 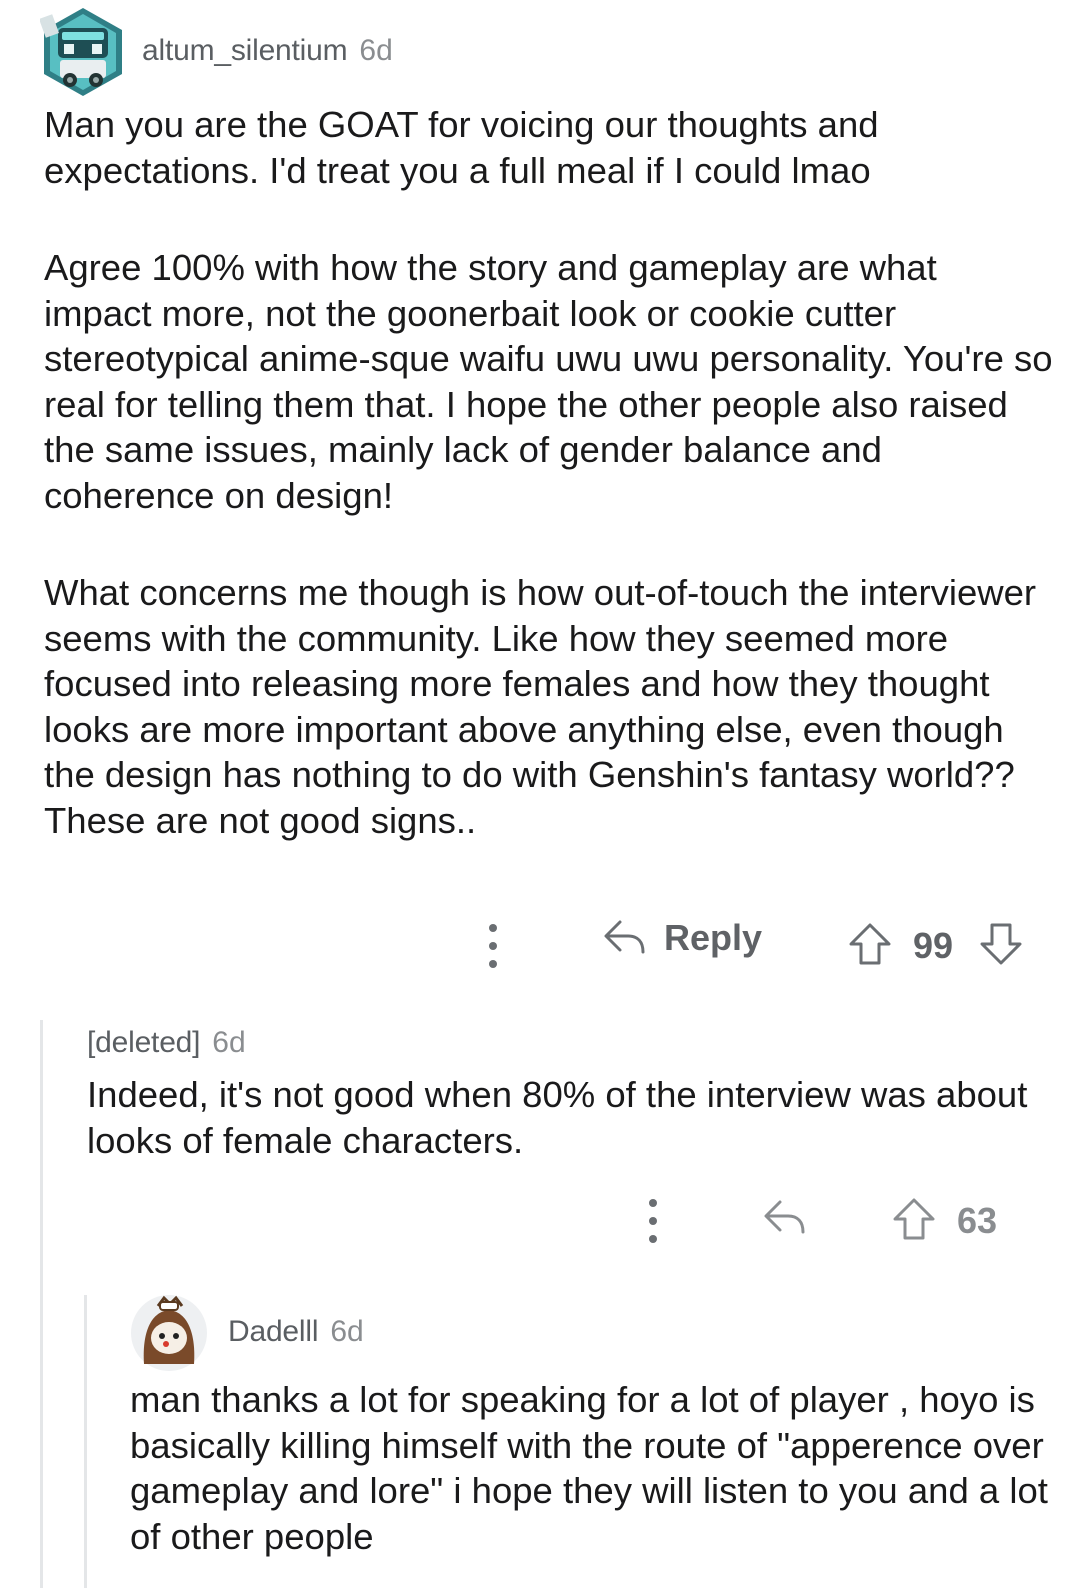 What do you see at coordinates (933, 945) in the screenshot?
I see `vote-count: 99` at bounding box center [933, 945].